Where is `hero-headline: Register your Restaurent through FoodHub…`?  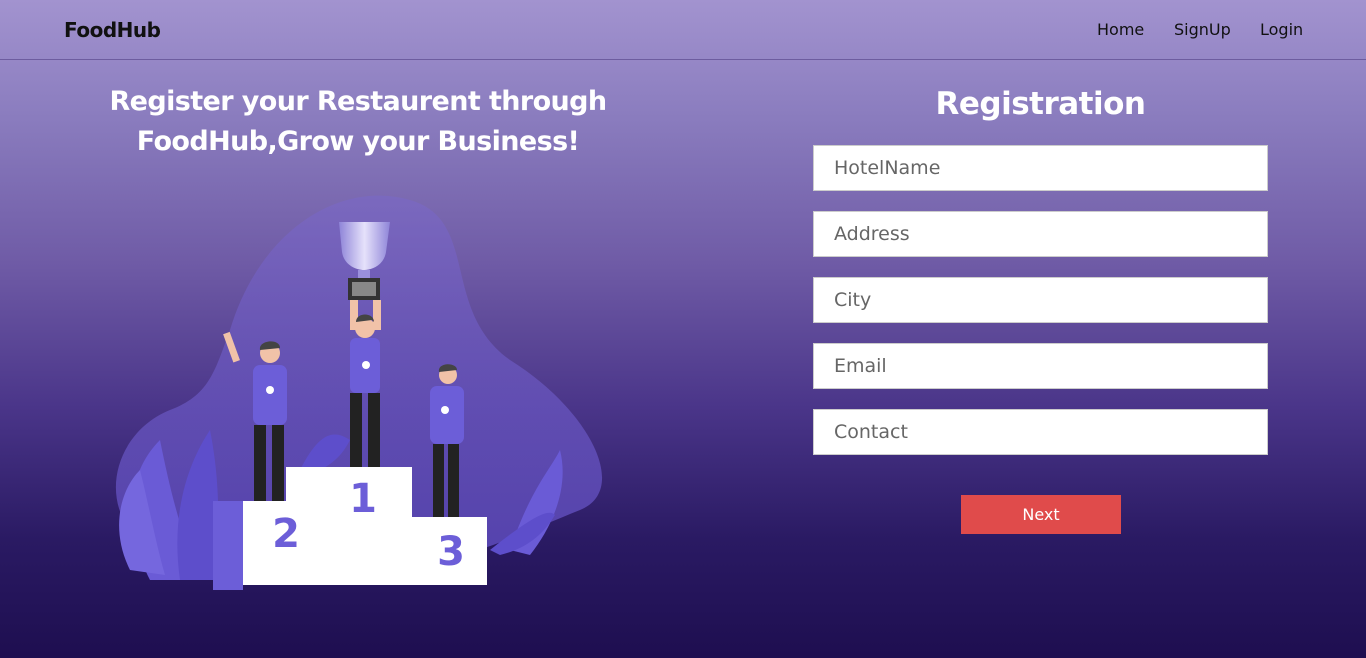 hero-headline: Register your Restaurent through FoodHub… is located at coordinates (358, 122).